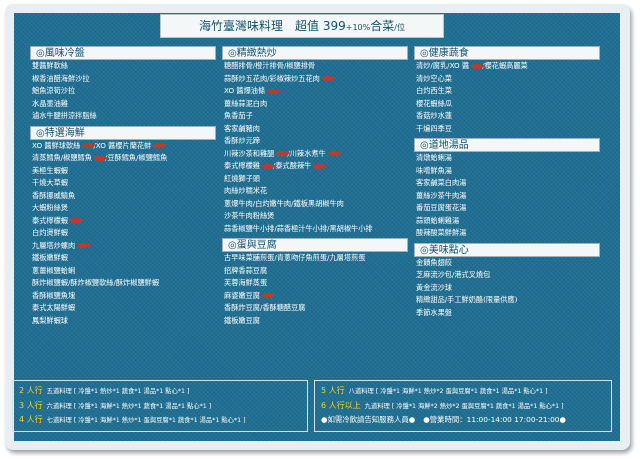 This screenshot has height=459, width=640. I want to click on menu-item-text: 精緻甜品/手工鮮奶酪(限量供應), so click(467, 299).